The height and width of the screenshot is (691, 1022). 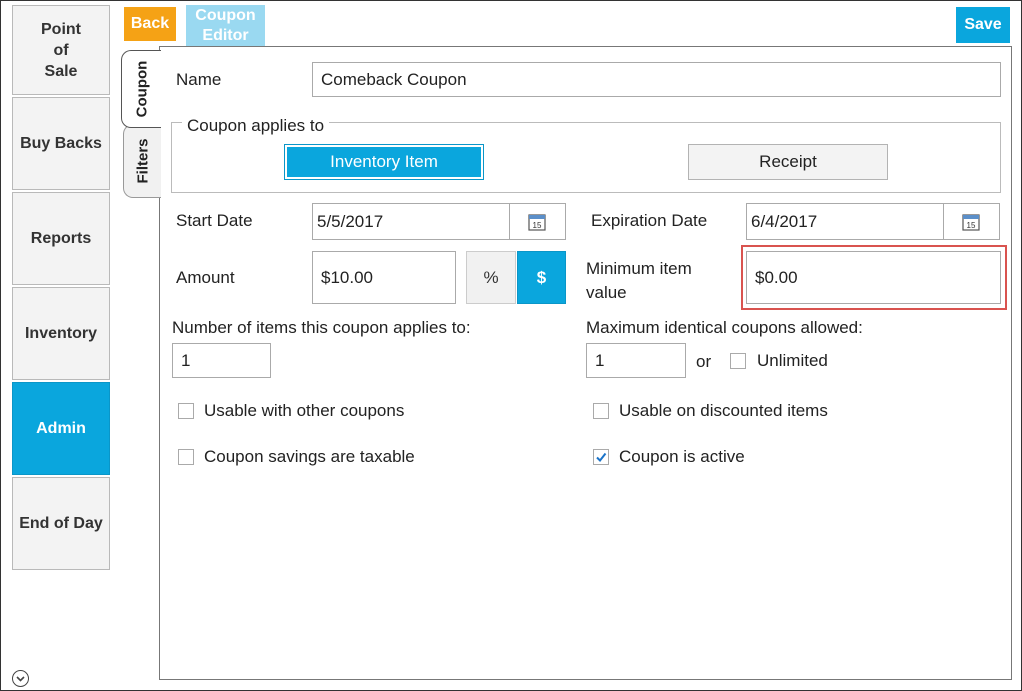 I want to click on start-date-calendar-button: 15, so click(x=537, y=221).